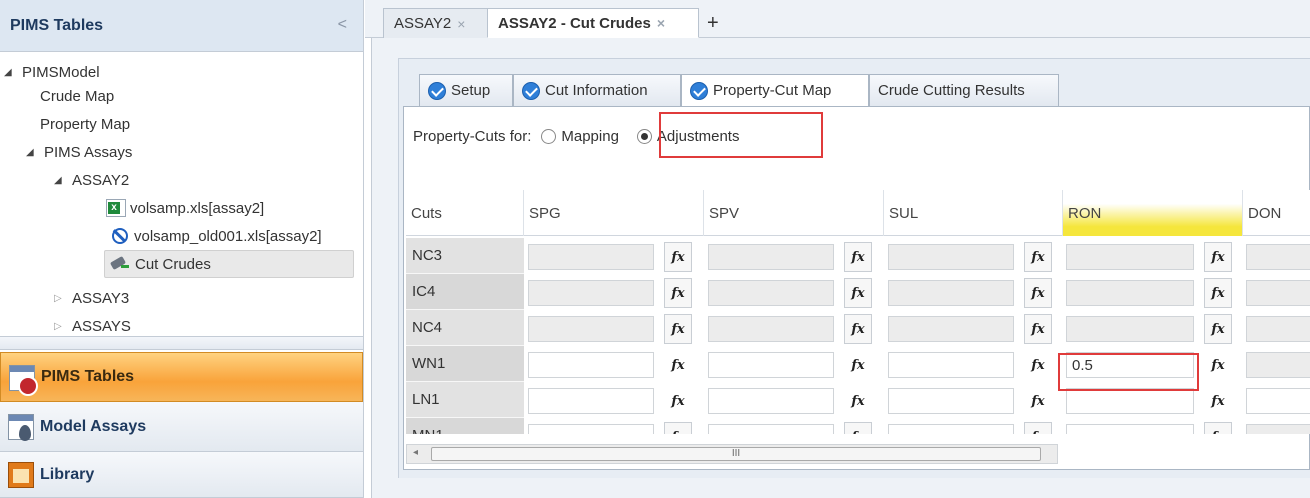  What do you see at coordinates (794, 213) in the screenshot?
I see `column-header-spv: SPV` at bounding box center [794, 213].